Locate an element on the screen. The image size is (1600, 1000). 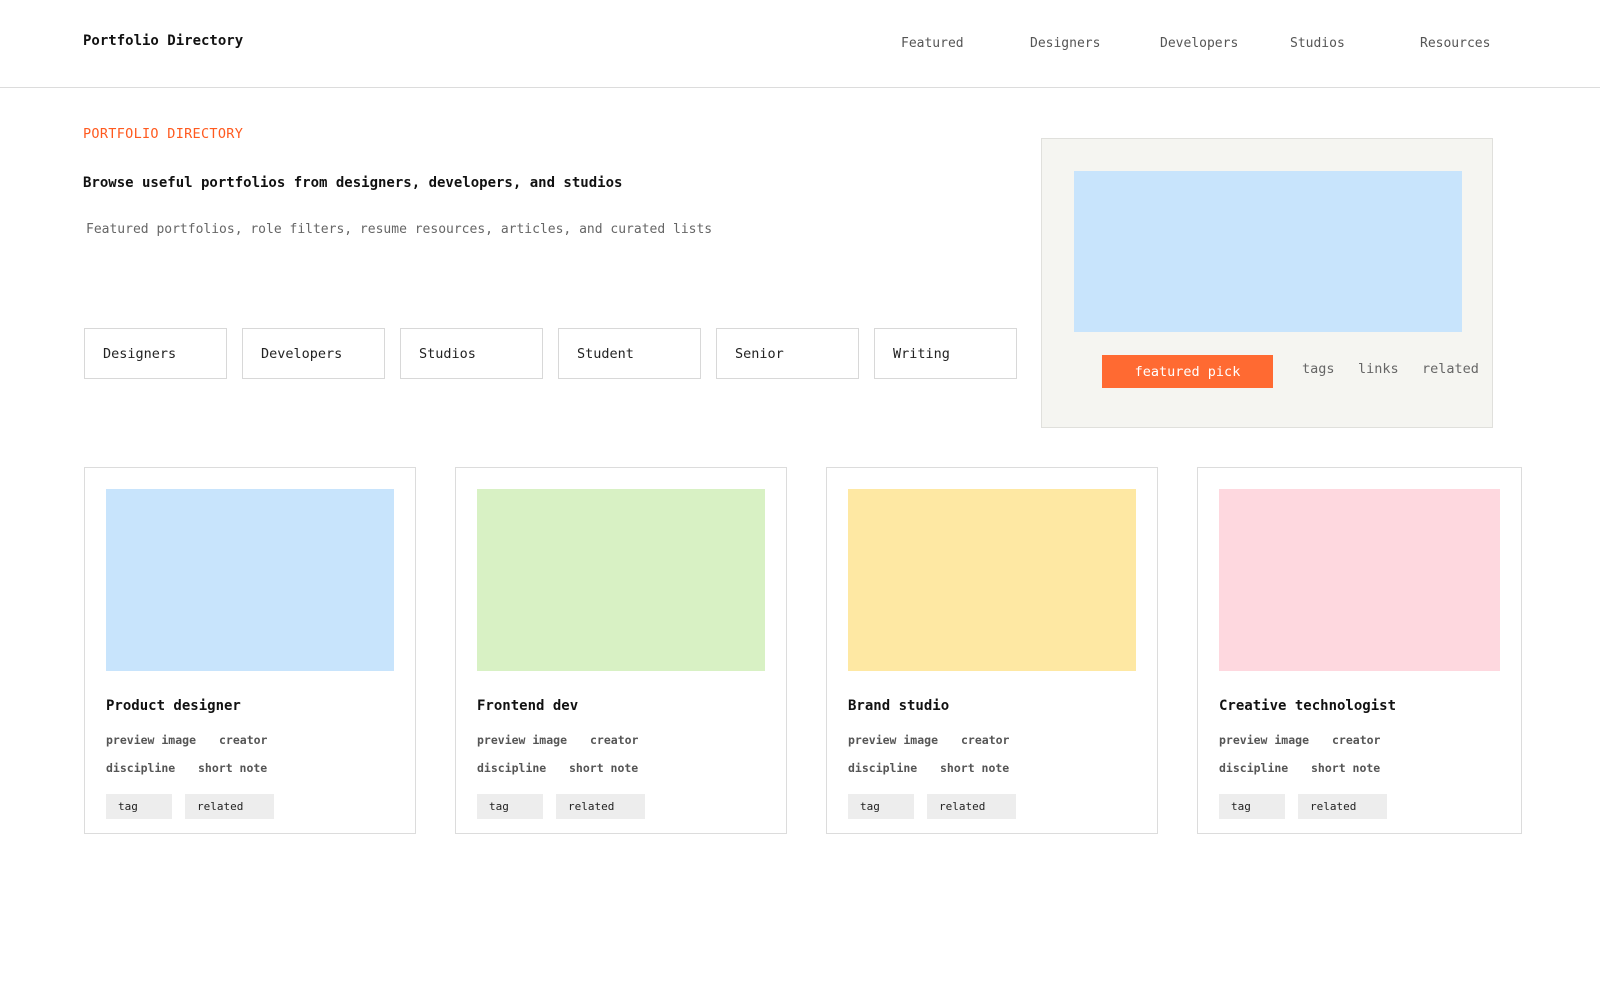
card-title: Creative technologist is located at coordinates (1307, 706).